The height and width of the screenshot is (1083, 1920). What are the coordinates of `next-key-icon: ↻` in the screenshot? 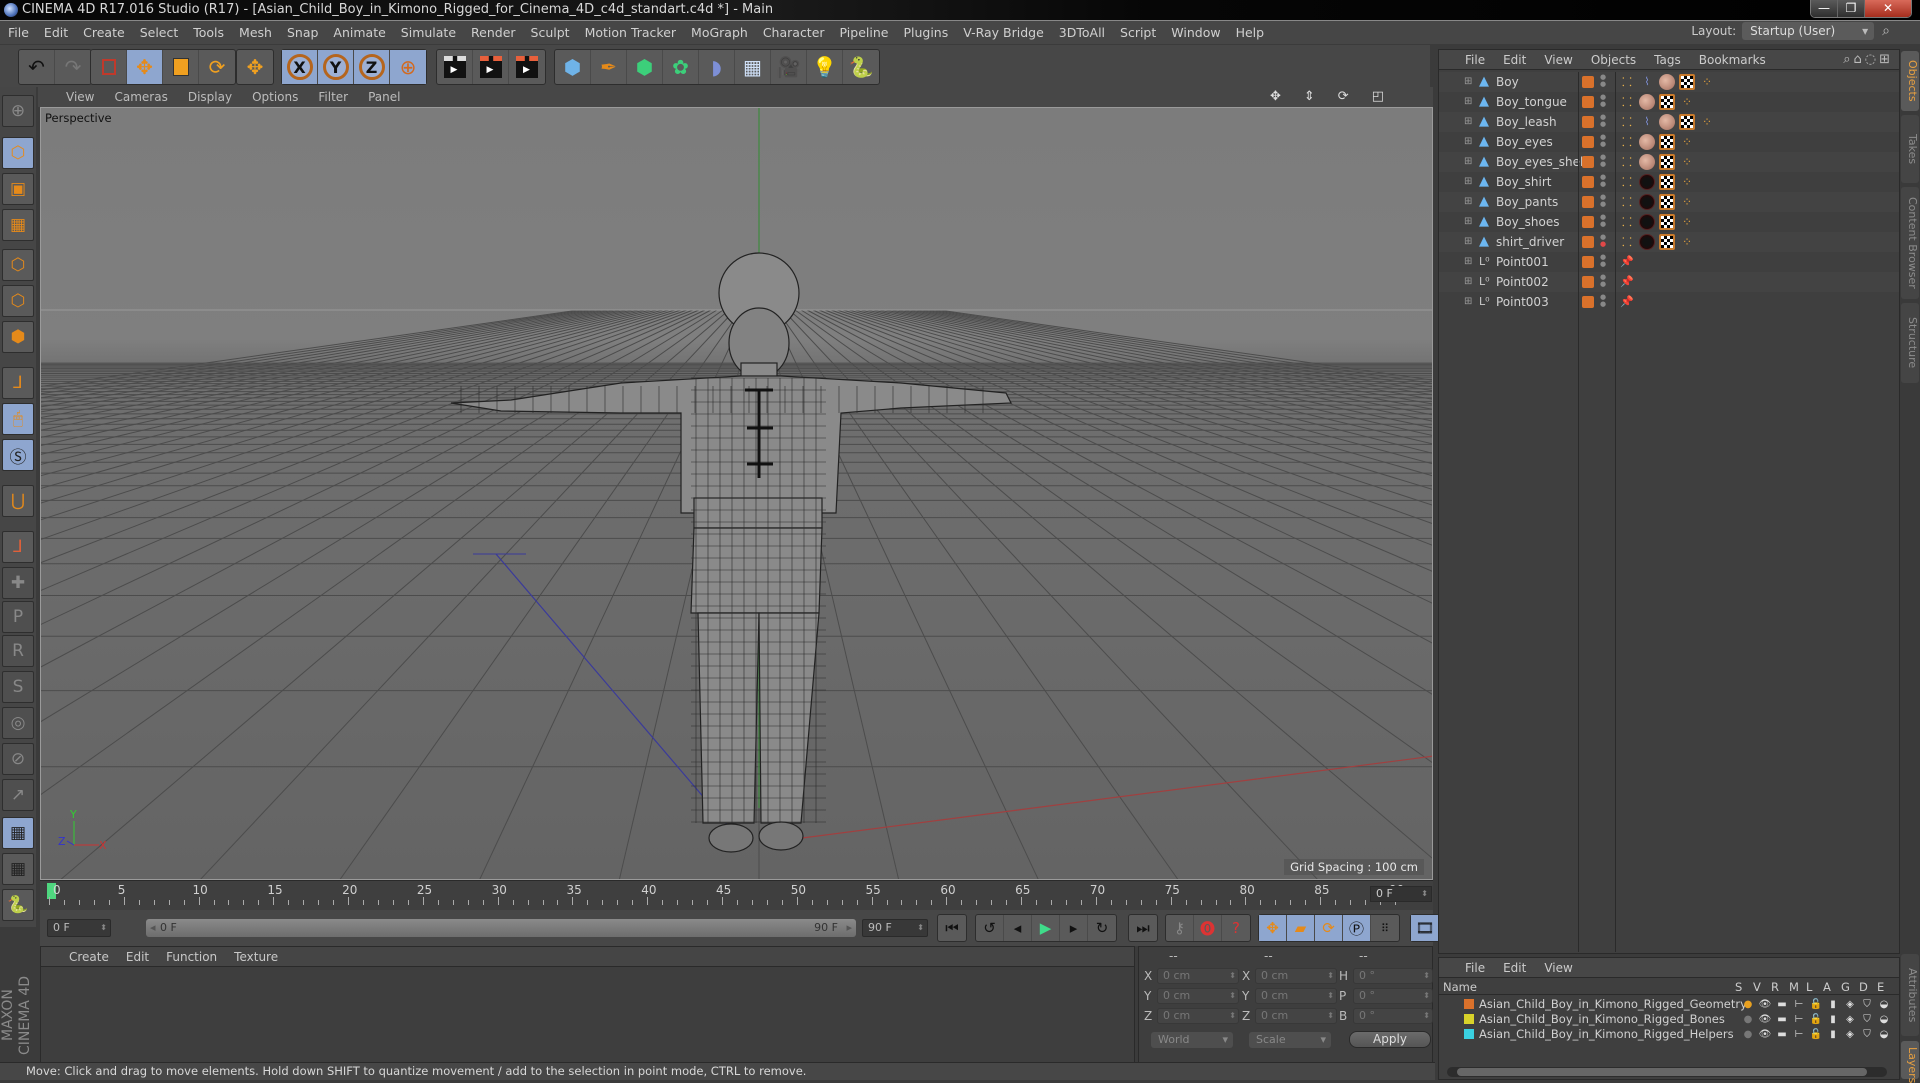 It's located at (1102, 928).